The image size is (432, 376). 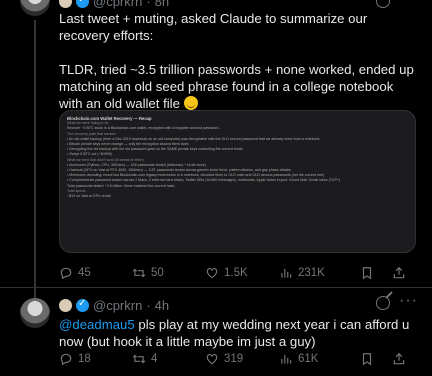 I want to click on reply-count: 45, so click(x=84, y=273).